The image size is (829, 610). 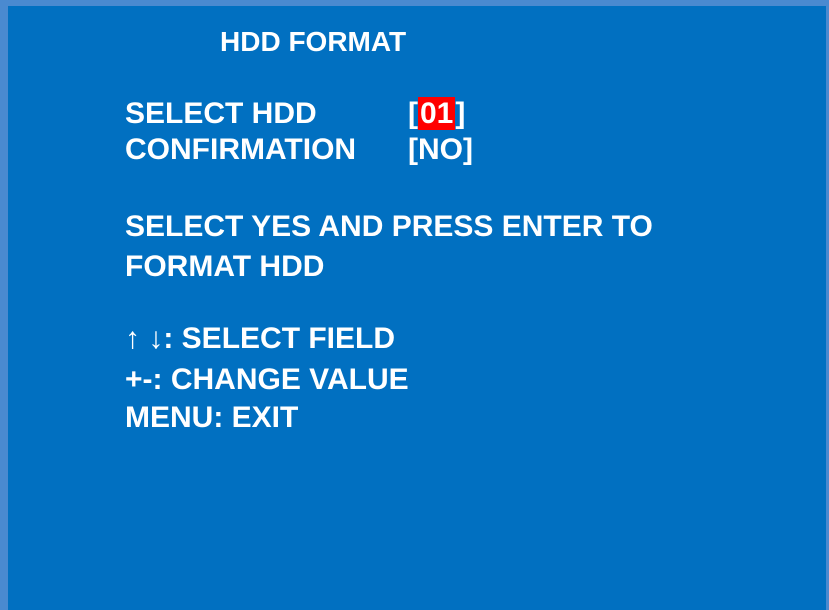 What do you see at coordinates (212, 417) in the screenshot?
I see `help-exit: MENU: EXIT` at bounding box center [212, 417].